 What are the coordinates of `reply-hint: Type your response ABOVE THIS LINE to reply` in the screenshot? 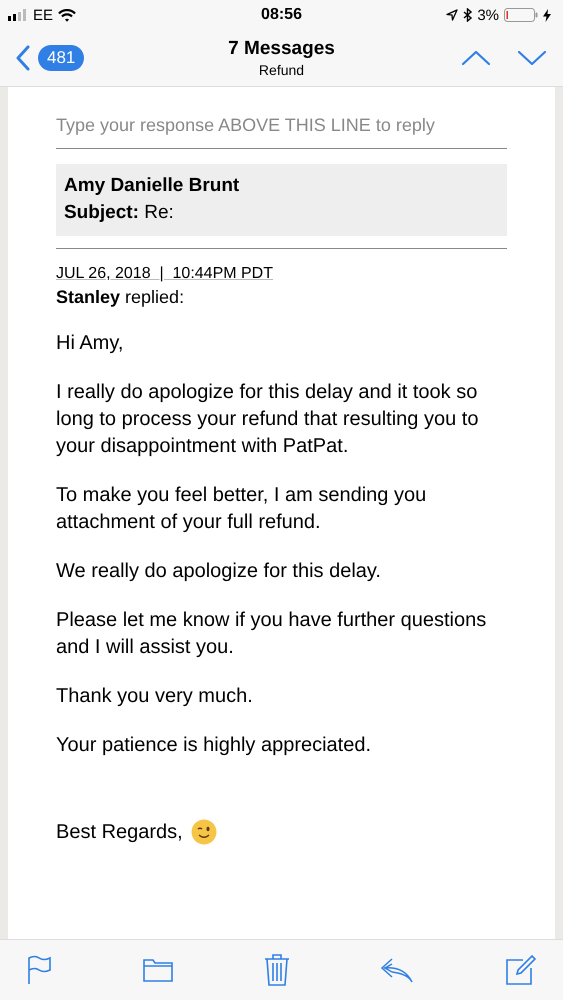 It's located at (246, 126).